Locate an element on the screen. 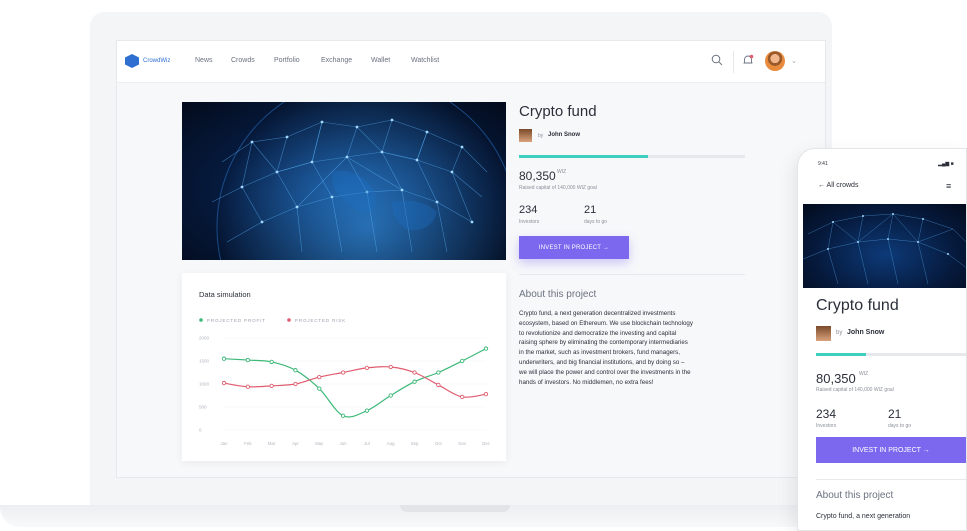 The width and height of the screenshot is (967, 531). phone-about-title: About this project is located at coordinates (855, 495).